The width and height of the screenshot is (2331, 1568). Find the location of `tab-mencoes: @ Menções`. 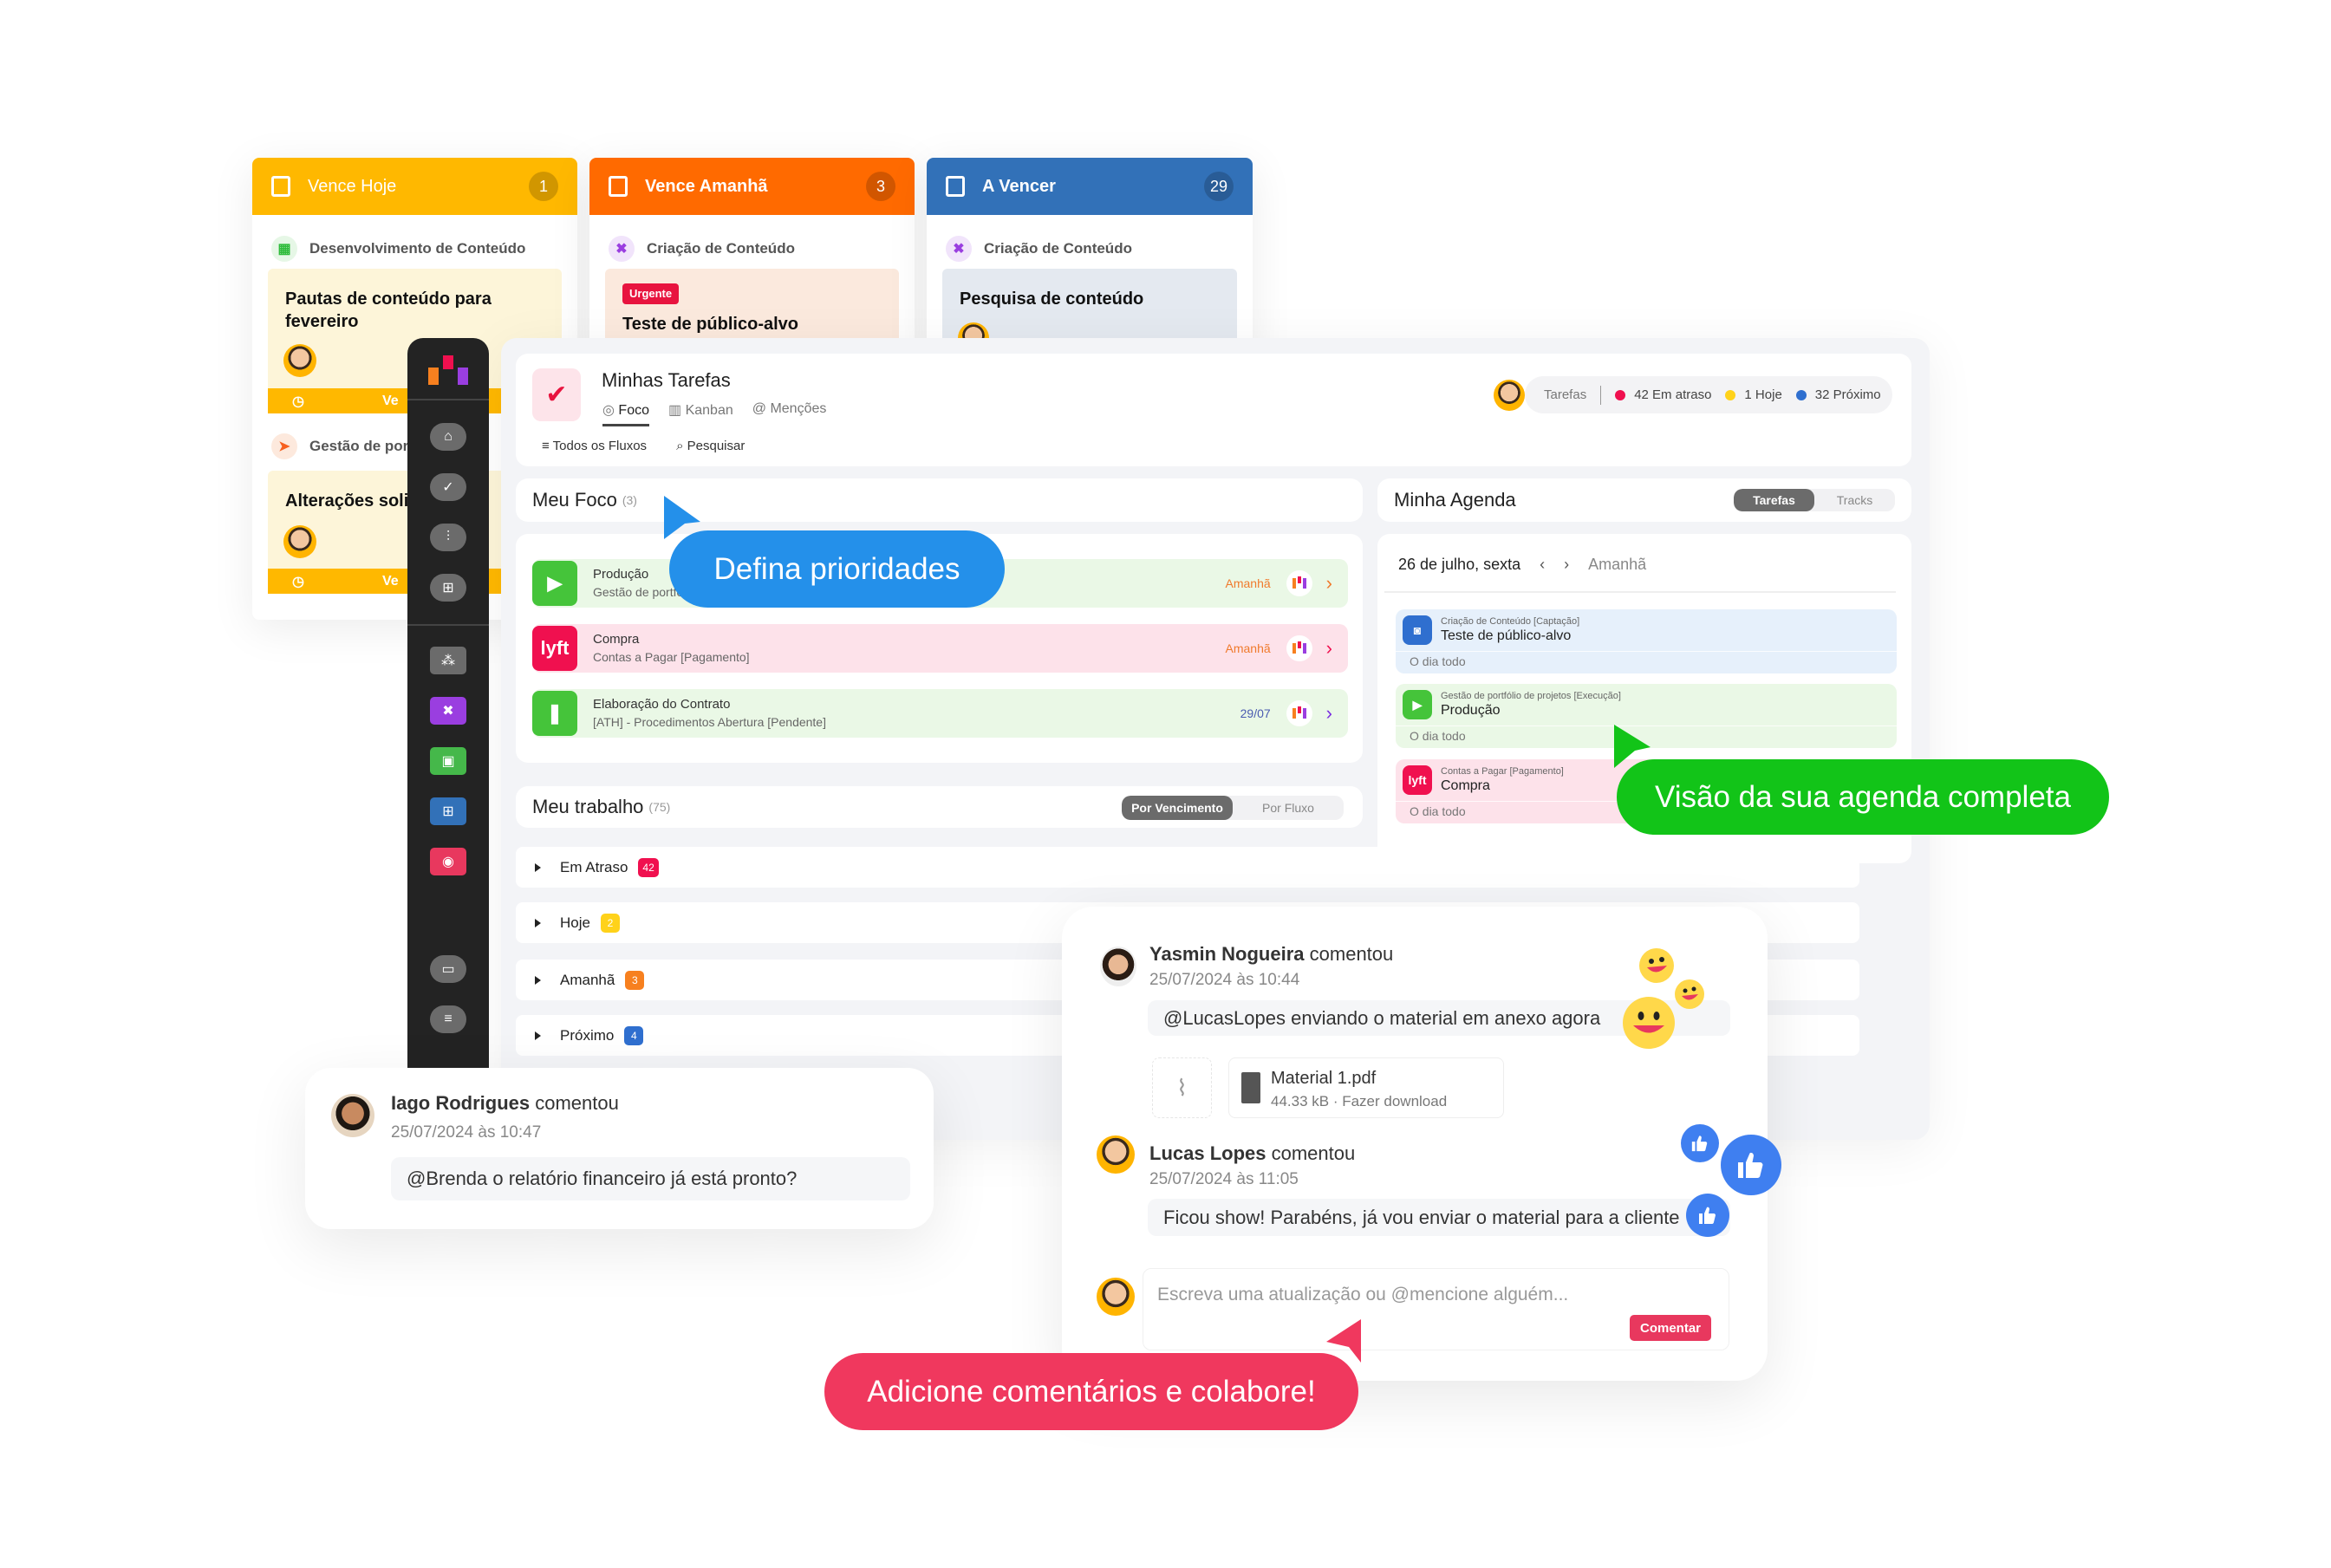

tab-mencoes: @ Menções is located at coordinates (789, 413).